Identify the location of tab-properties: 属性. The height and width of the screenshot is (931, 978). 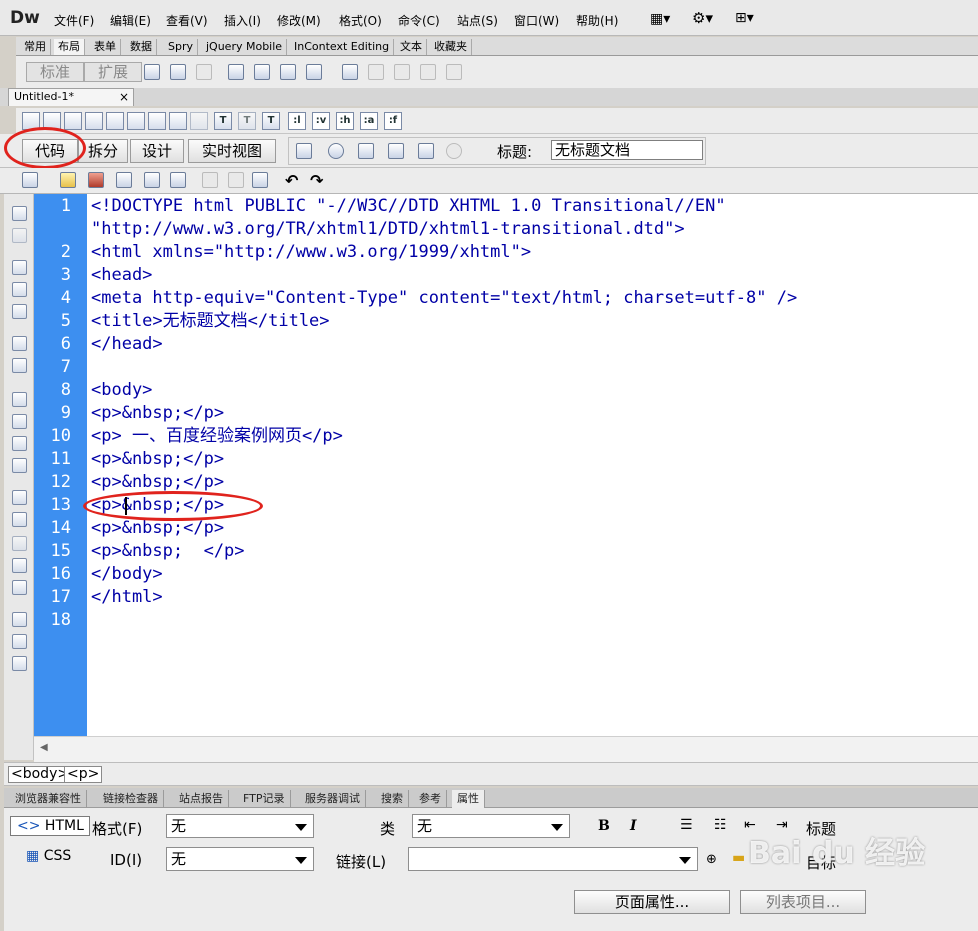
(468, 799).